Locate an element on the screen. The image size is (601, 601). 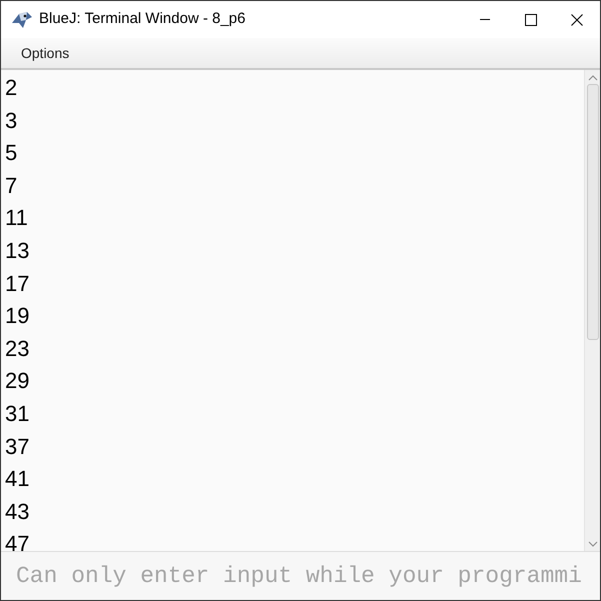
output-line: 7 is located at coordinates (11, 185).